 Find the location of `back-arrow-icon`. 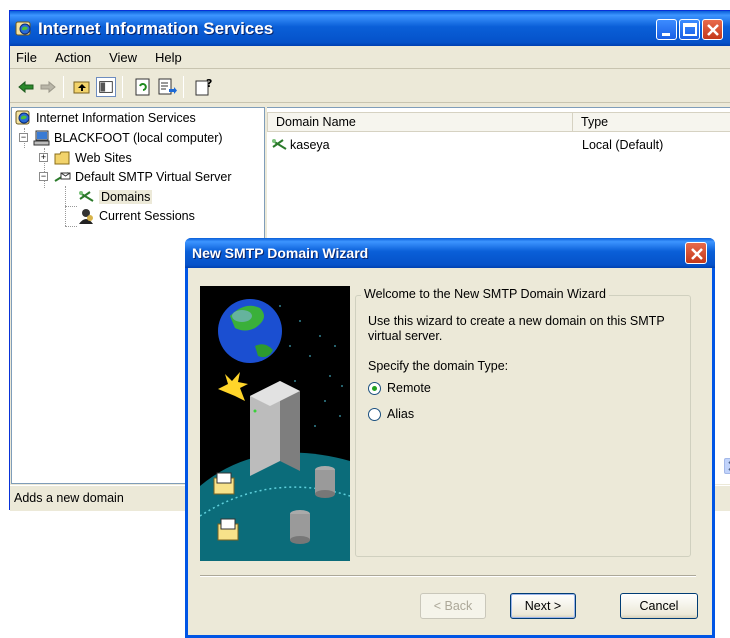

back-arrow-icon is located at coordinates (26, 87).